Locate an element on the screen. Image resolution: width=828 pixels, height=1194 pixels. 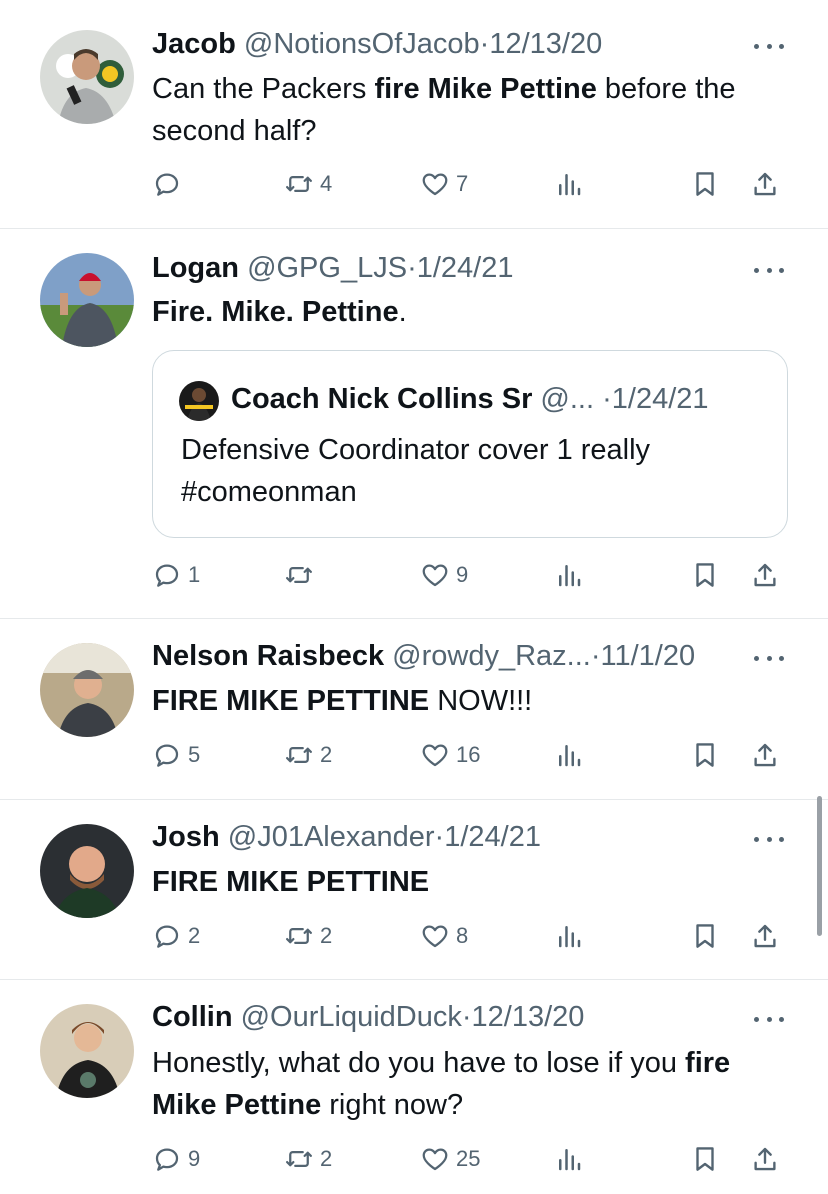
display-name: Josh is located at coordinates (186, 837).